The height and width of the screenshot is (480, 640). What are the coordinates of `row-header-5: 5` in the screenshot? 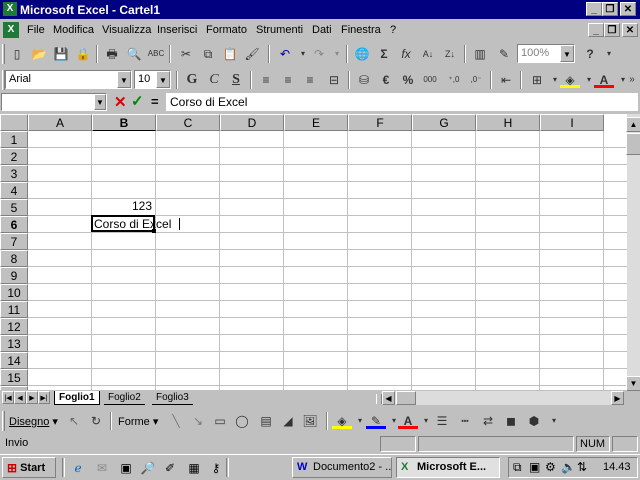 It's located at (14, 207).